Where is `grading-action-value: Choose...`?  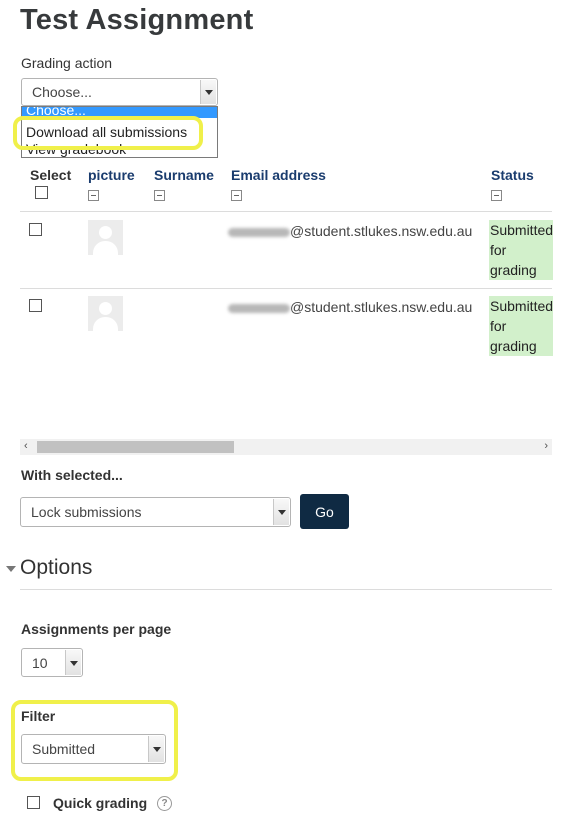 grading-action-value: Choose... is located at coordinates (62, 92).